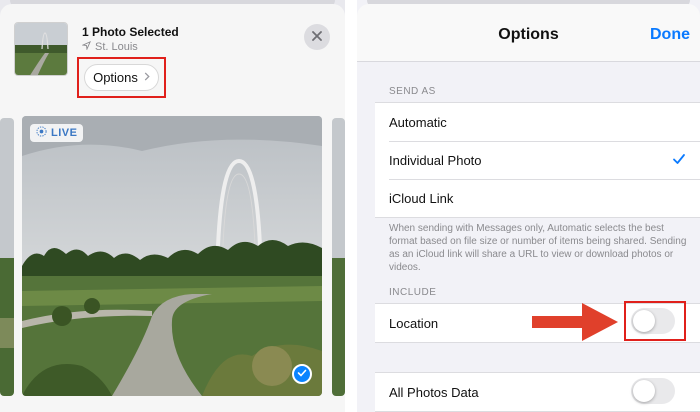 The height and width of the screenshot is (412, 700). What do you see at coordinates (655, 321) in the screenshot?
I see `location-toggle-highlight-box` at bounding box center [655, 321].